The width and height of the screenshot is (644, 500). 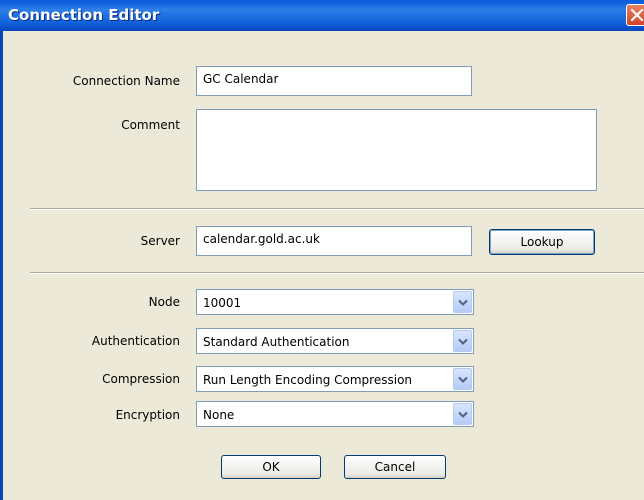 I want to click on cancel-button: Cancel, so click(x=395, y=467).